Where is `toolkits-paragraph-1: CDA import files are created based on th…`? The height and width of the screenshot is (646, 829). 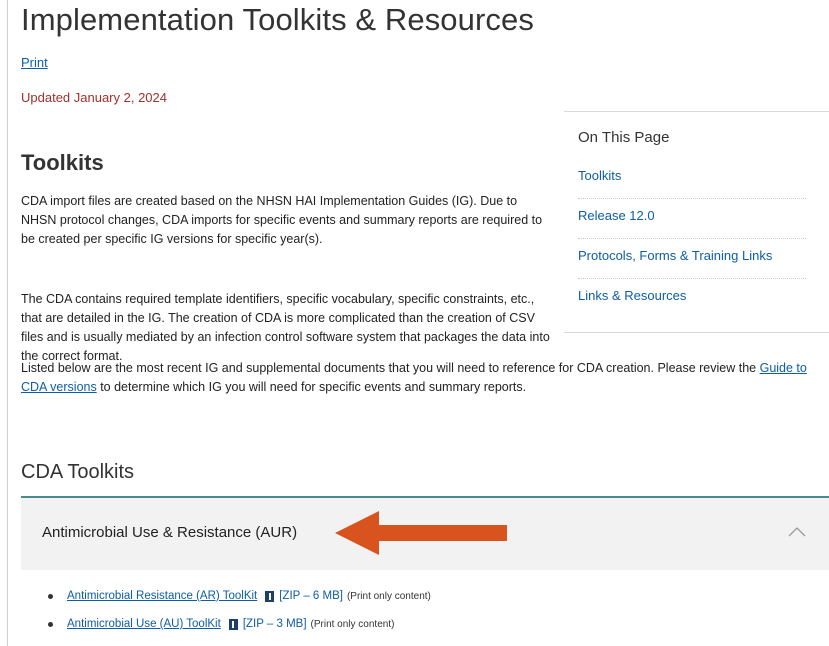 toolkits-paragraph-1: CDA import files are created based on th… is located at coordinates (282, 220).